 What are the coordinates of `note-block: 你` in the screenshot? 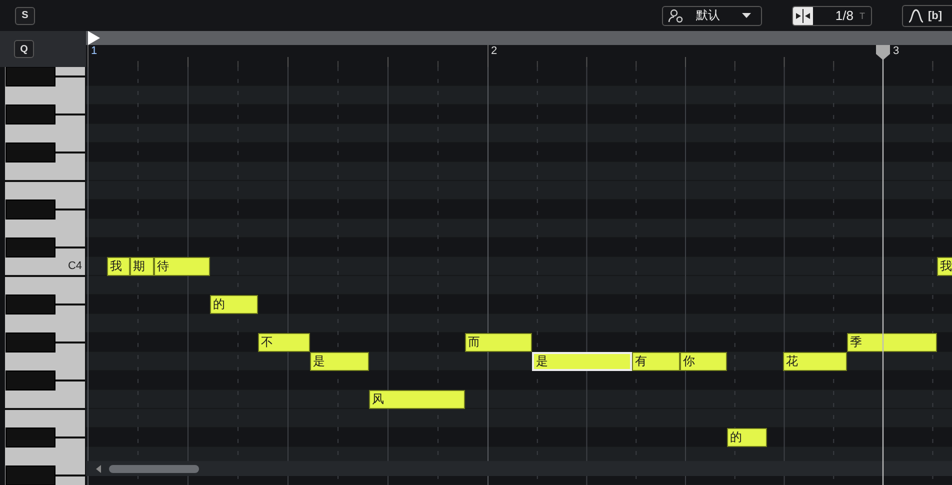 It's located at (703, 361).